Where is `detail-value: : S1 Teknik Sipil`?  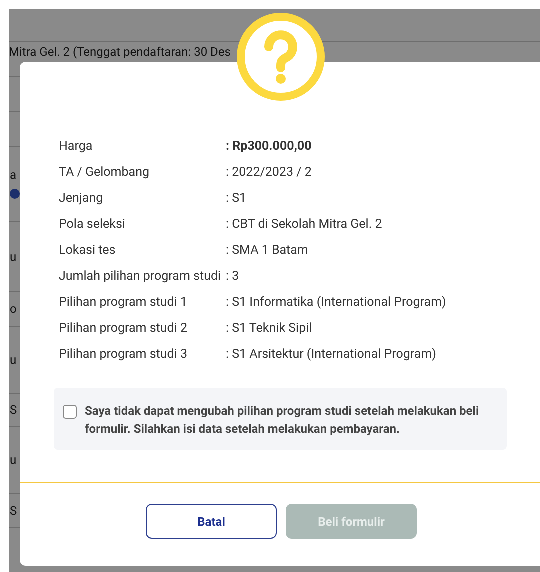
detail-value: : S1 Teknik Sipil is located at coordinates (269, 329).